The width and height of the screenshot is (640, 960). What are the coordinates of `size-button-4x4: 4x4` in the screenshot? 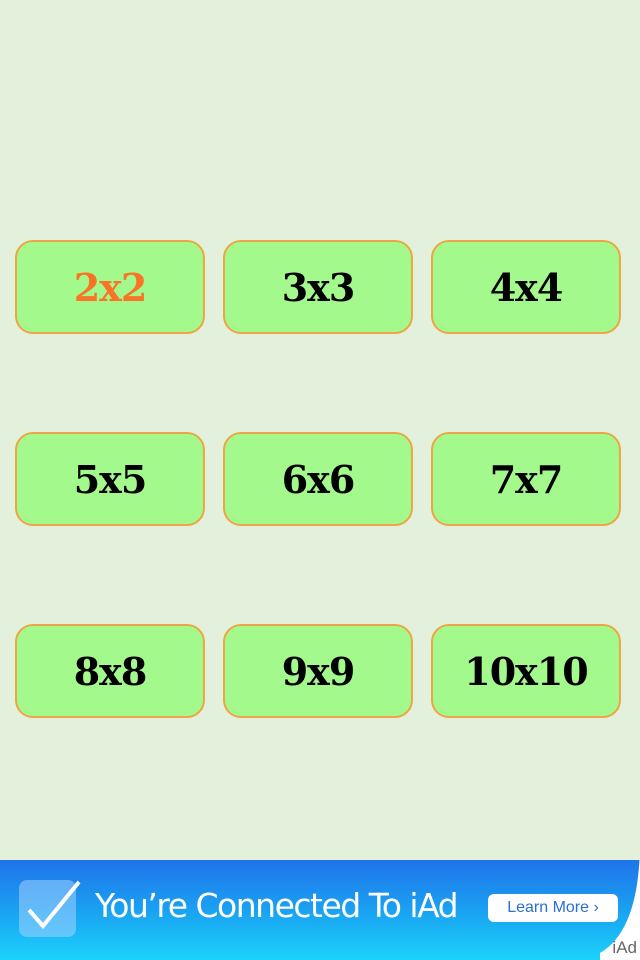 It's located at (526, 287).